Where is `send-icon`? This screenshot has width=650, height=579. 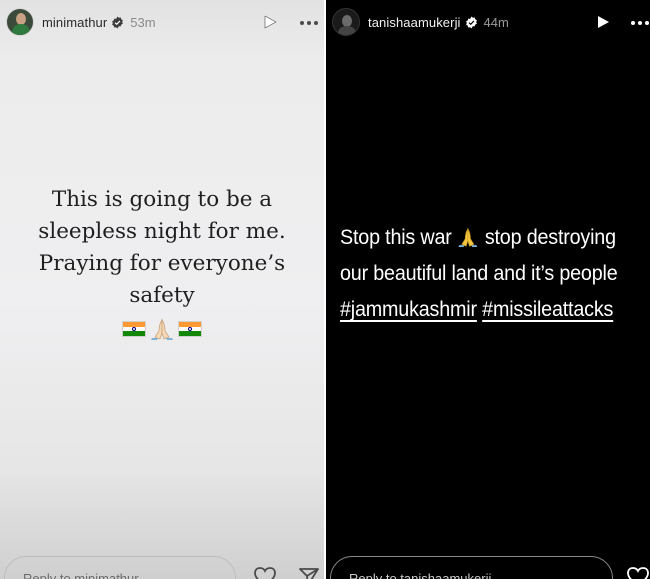
send-icon is located at coordinates (309, 572).